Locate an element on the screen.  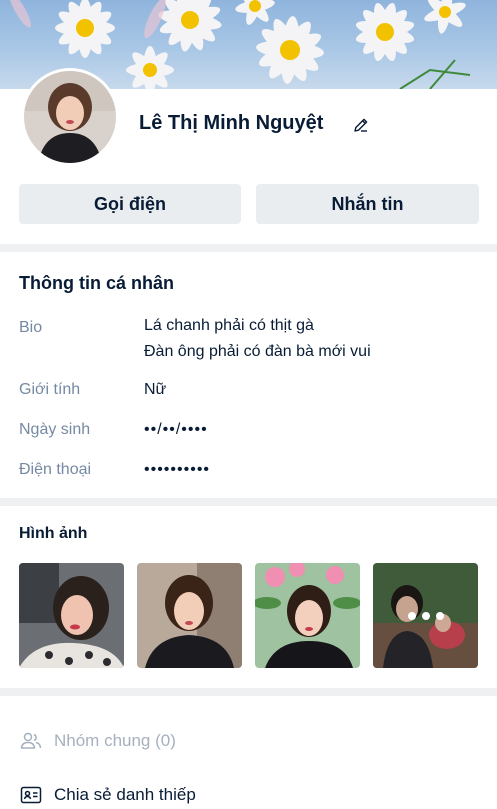
birthday-label: Ngày sinh is located at coordinates (55, 429).